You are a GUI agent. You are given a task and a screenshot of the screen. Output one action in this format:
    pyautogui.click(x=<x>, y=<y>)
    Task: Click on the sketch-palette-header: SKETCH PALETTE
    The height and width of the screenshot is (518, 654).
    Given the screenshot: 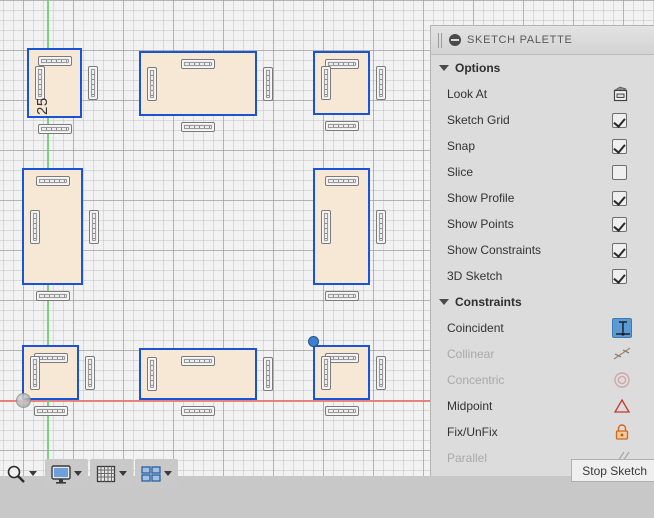 What is the action you would take?
    pyautogui.click(x=542, y=40)
    